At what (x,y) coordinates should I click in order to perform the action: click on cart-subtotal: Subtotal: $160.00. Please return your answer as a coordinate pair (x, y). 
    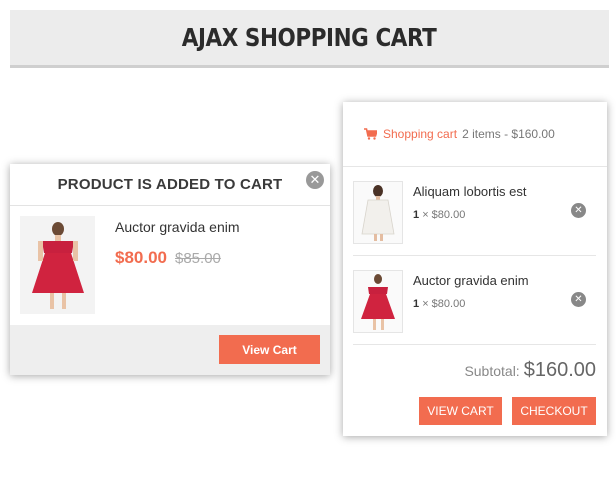
    Looking at the image, I should click on (530, 370).